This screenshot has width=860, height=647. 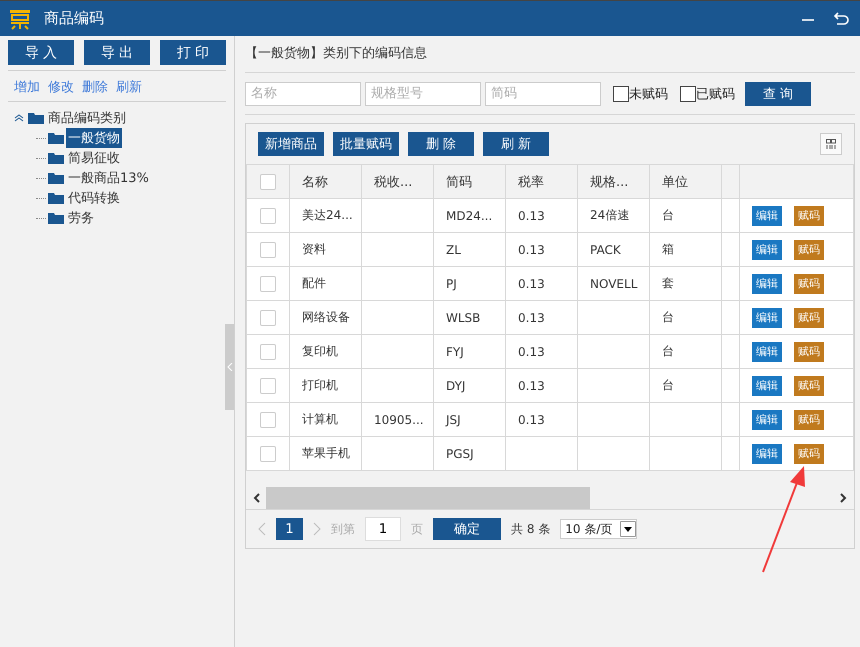 What do you see at coordinates (320, 351) in the screenshot?
I see `table-cell: 复印机` at bounding box center [320, 351].